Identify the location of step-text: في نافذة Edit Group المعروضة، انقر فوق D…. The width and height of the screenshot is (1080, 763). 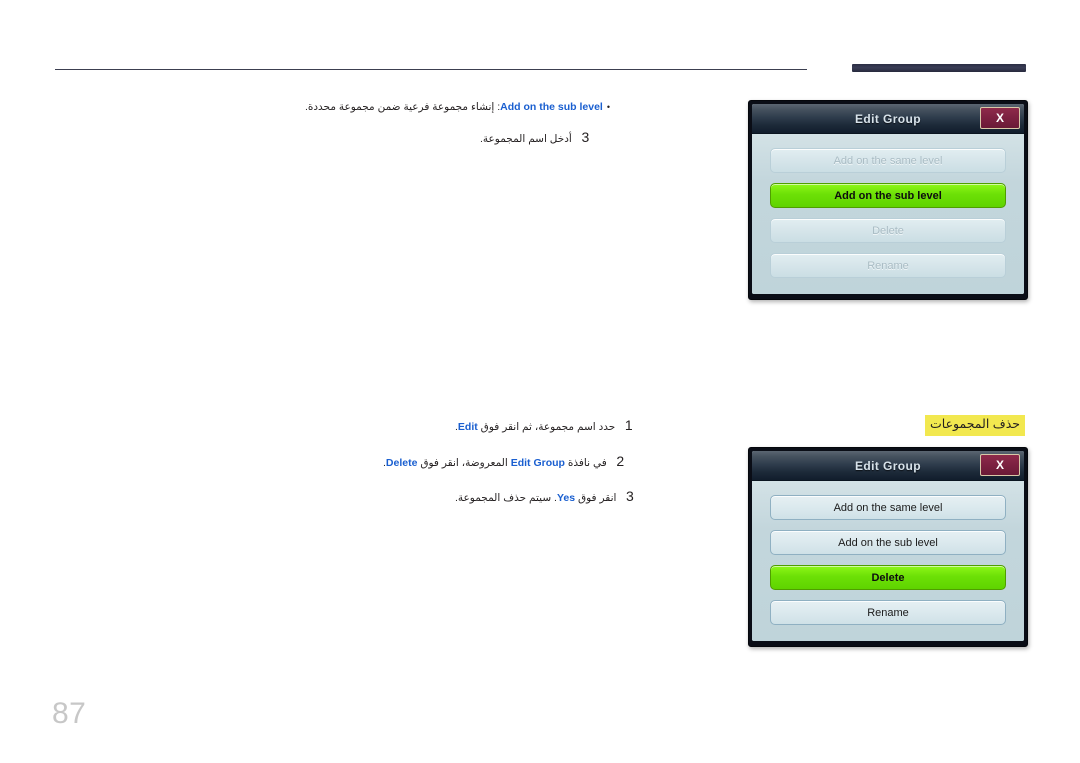
(495, 463).